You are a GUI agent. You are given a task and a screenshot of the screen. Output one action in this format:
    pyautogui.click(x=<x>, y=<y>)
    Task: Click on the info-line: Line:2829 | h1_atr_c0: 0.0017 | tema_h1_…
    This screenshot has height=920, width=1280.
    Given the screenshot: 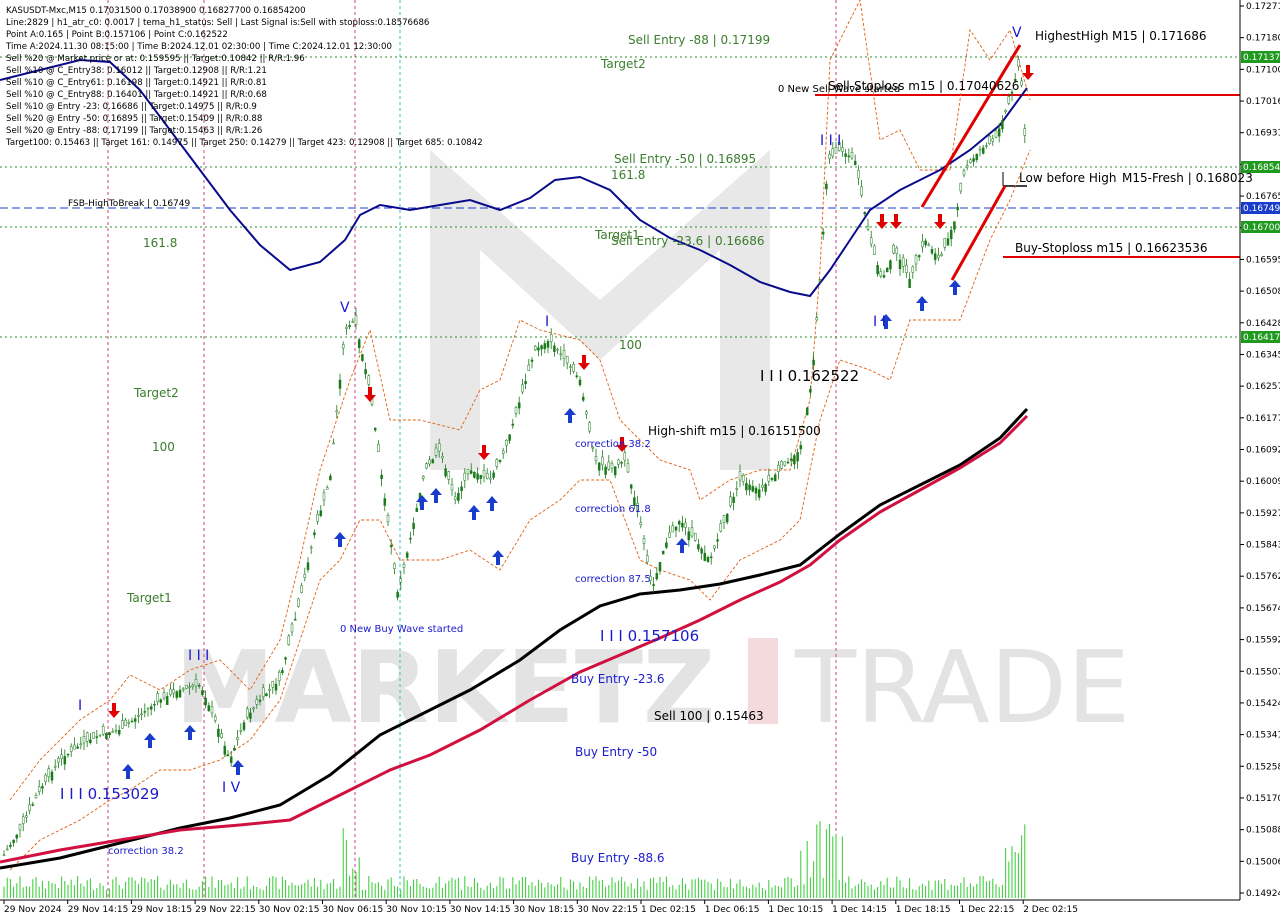 What is the action you would take?
    pyautogui.click(x=217, y=23)
    